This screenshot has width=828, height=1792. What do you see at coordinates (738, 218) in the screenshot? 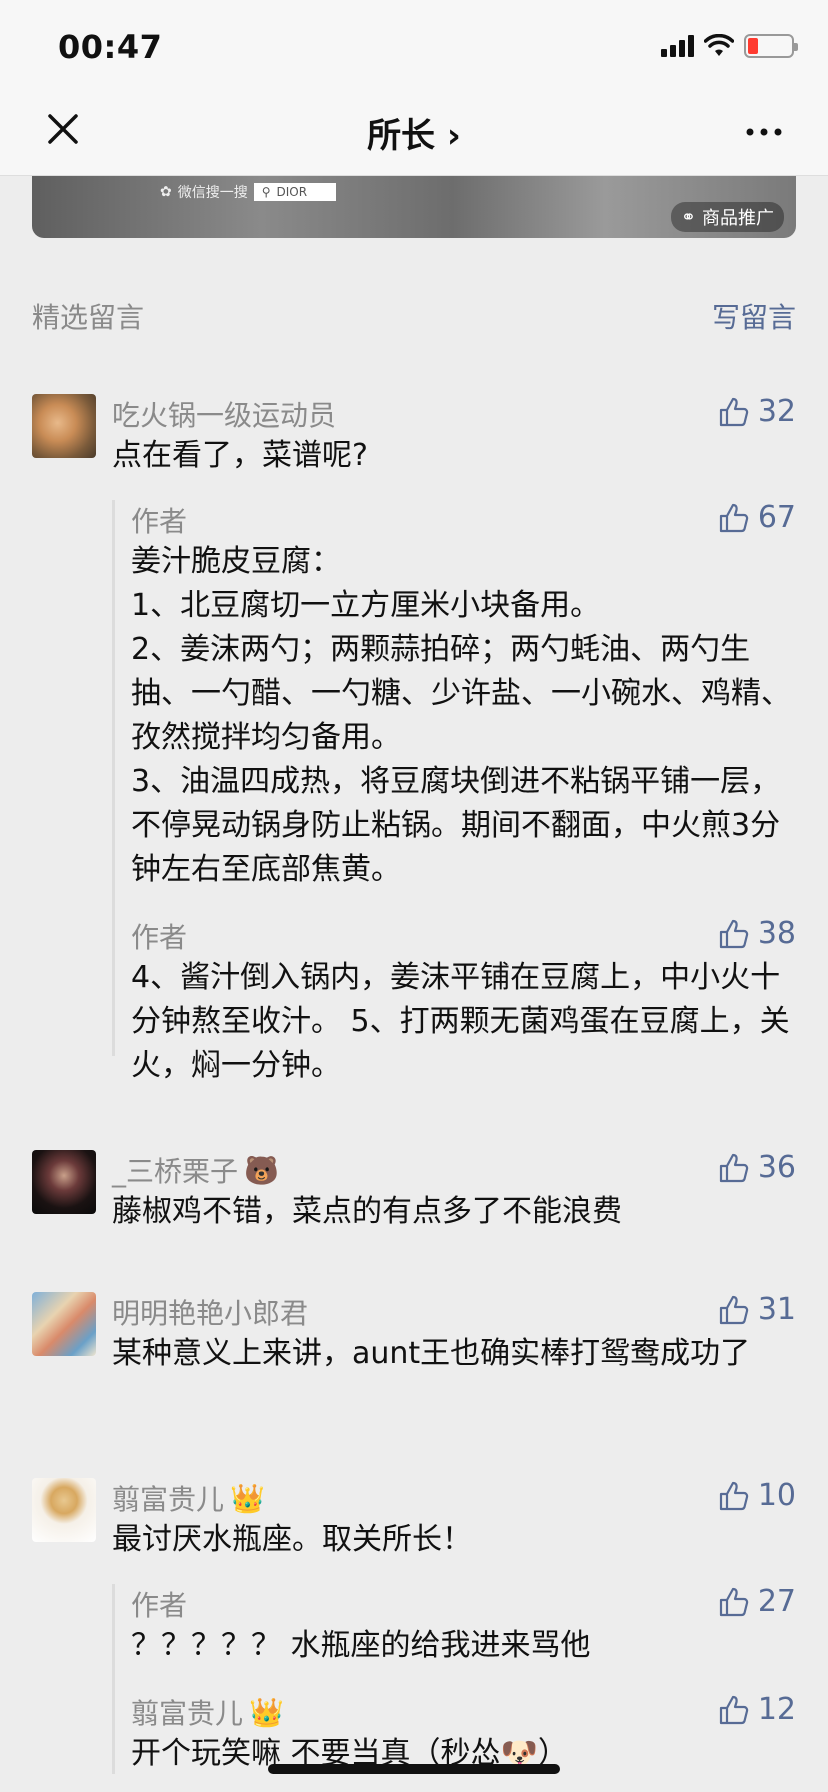
I see `ad-label-text: 商品推广` at bounding box center [738, 218].